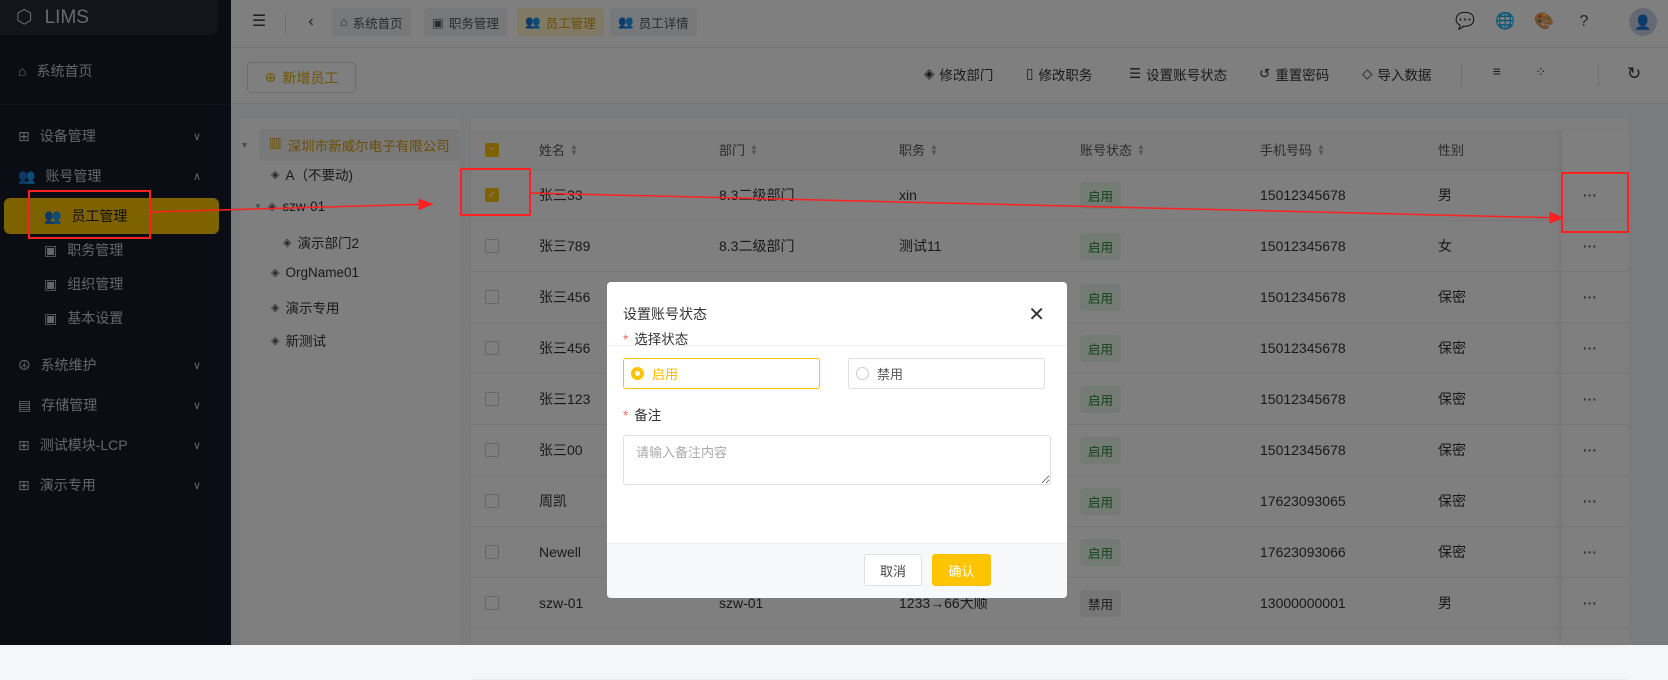 The height and width of the screenshot is (680, 1668). What do you see at coordinates (637, 373) in the screenshot?
I see `radio-checked-icon` at bounding box center [637, 373].